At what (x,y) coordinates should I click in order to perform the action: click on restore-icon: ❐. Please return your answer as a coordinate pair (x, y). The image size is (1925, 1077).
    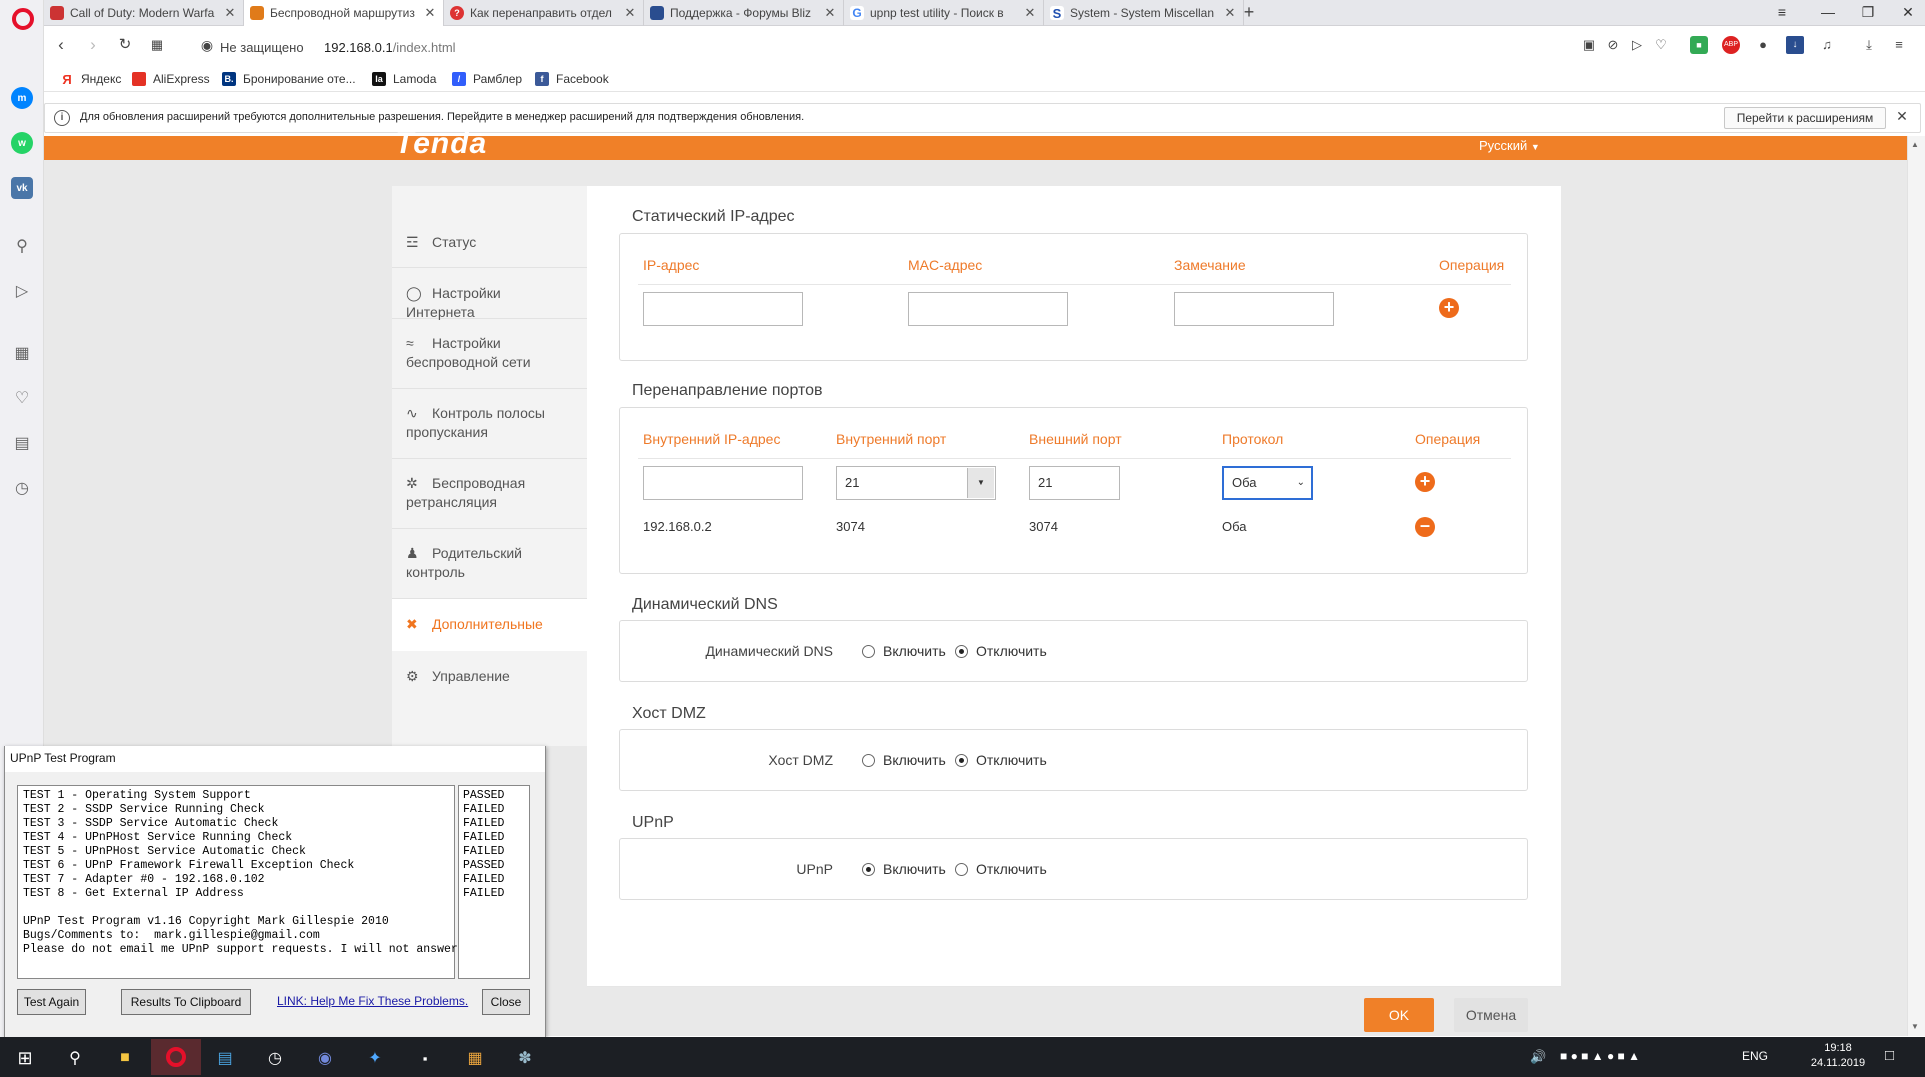
    Looking at the image, I should click on (1868, 13).